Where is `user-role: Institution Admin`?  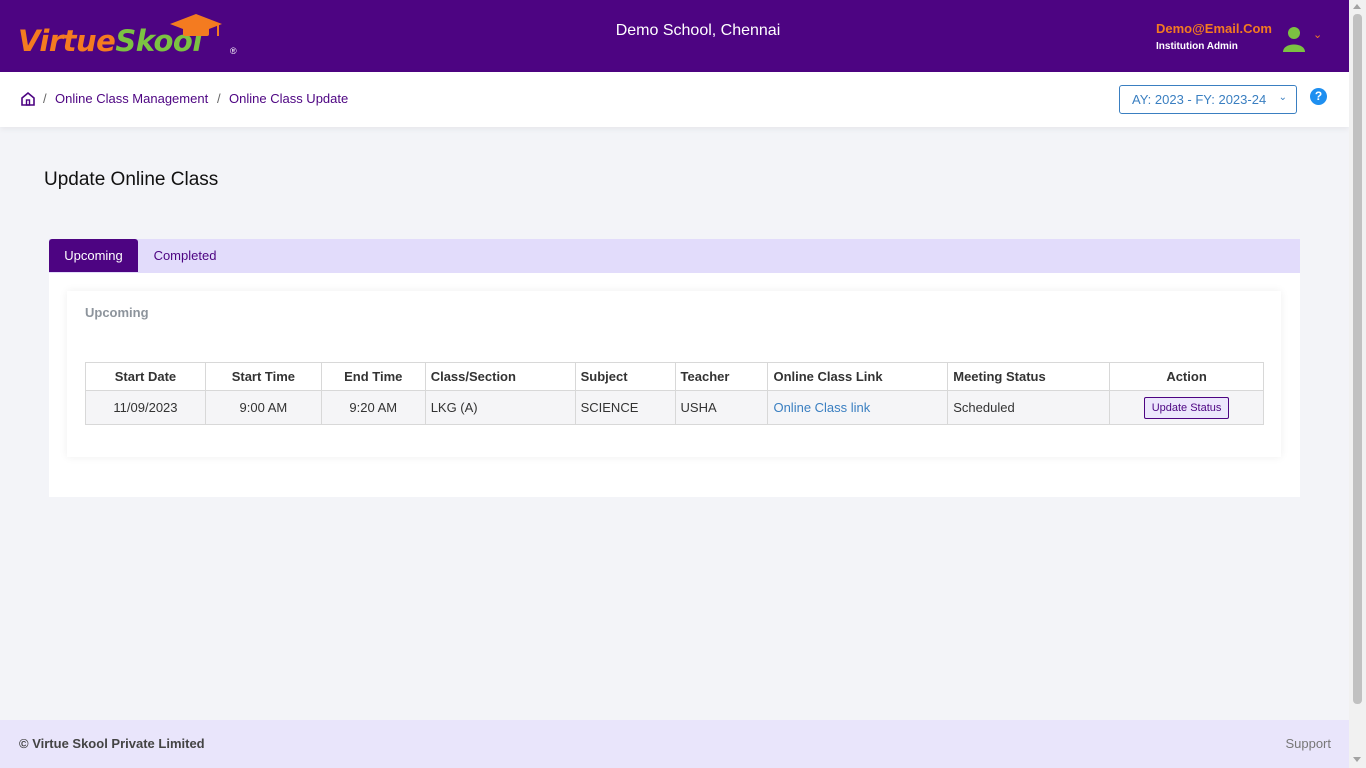
user-role: Institution Admin is located at coordinates (1197, 46).